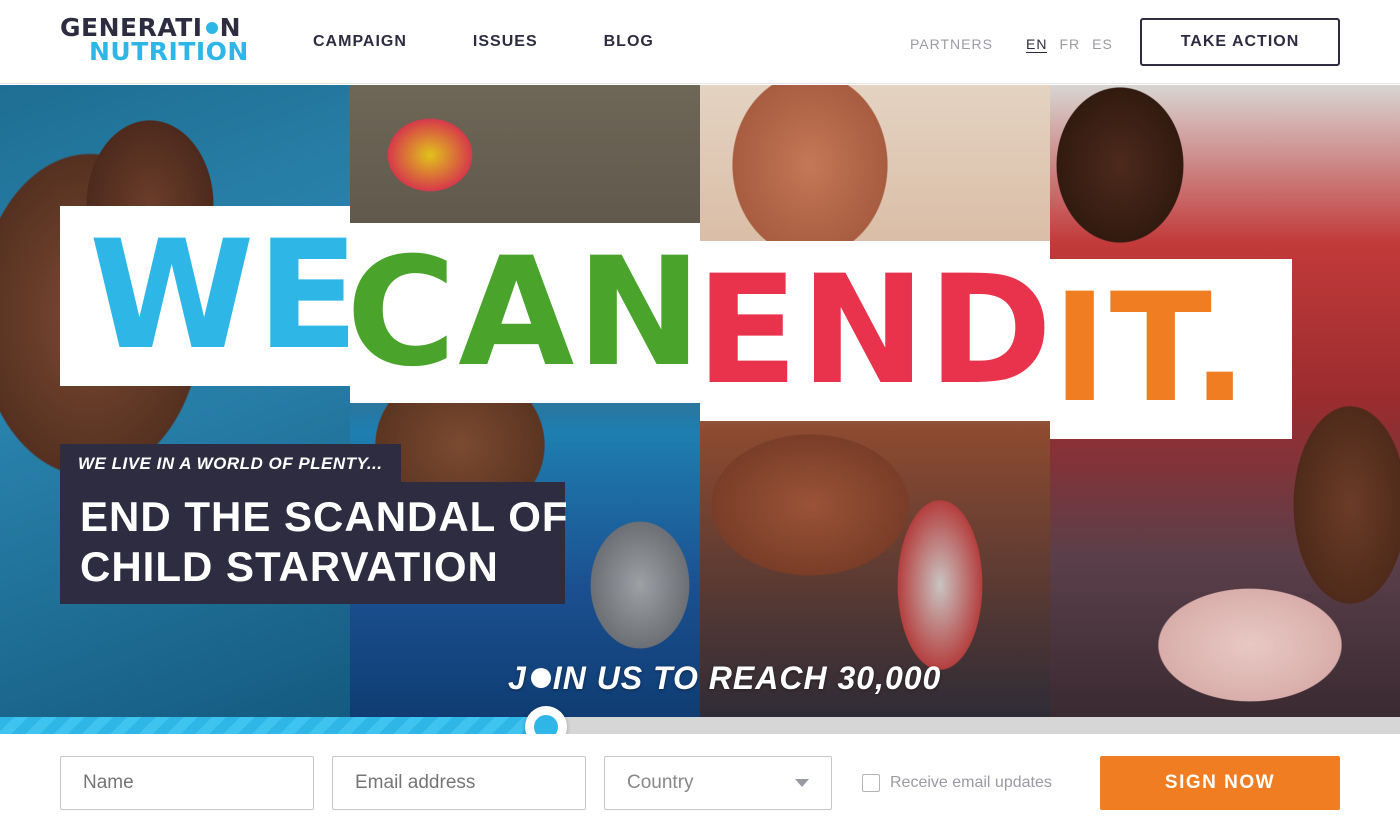 This screenshot has height=840, width=1400. I want to click on chevron-down-icon, so click(802, 783).